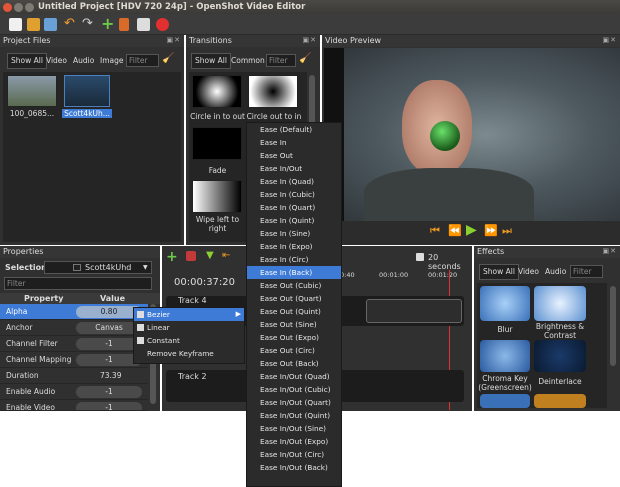 Image resolution: width=620 pixels, height=487 pixels. Describe the element at coordinates (294, 285) in the screenshot. I see `easing-option: Ease Out (Cubic)` at that location.